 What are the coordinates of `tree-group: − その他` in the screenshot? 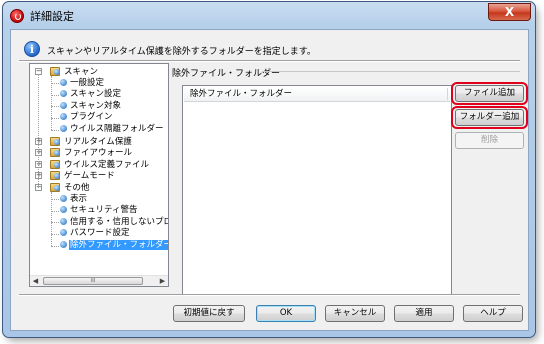 It's located at (63, 187).